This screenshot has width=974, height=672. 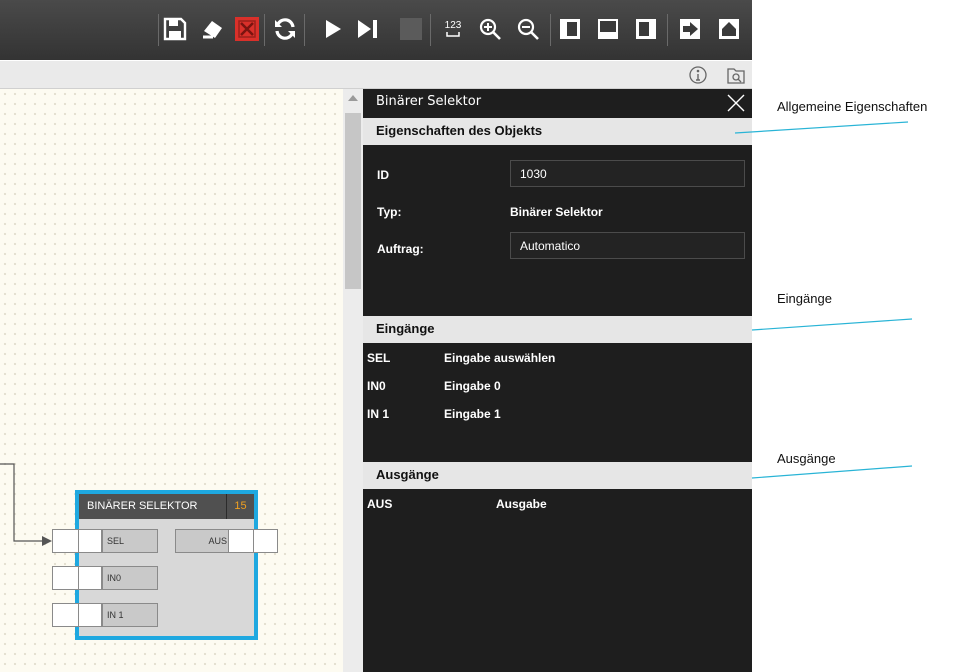 What do you see at coordinates (453, 25) in the screenshot?
I see `numbering-label: 123` at bounding box center [453, 25].